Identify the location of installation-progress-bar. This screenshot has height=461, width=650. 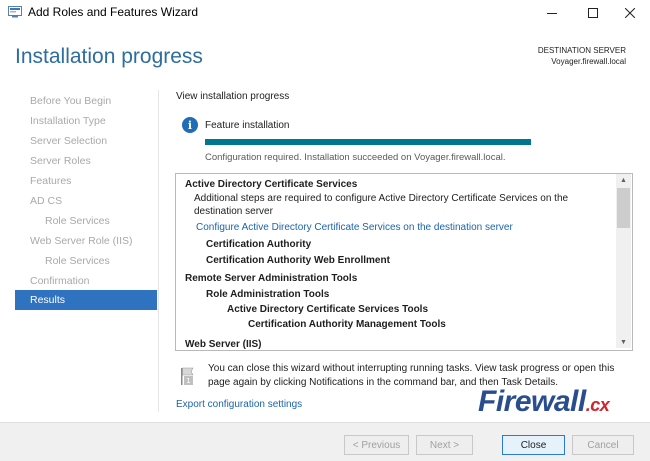
(368, 142).